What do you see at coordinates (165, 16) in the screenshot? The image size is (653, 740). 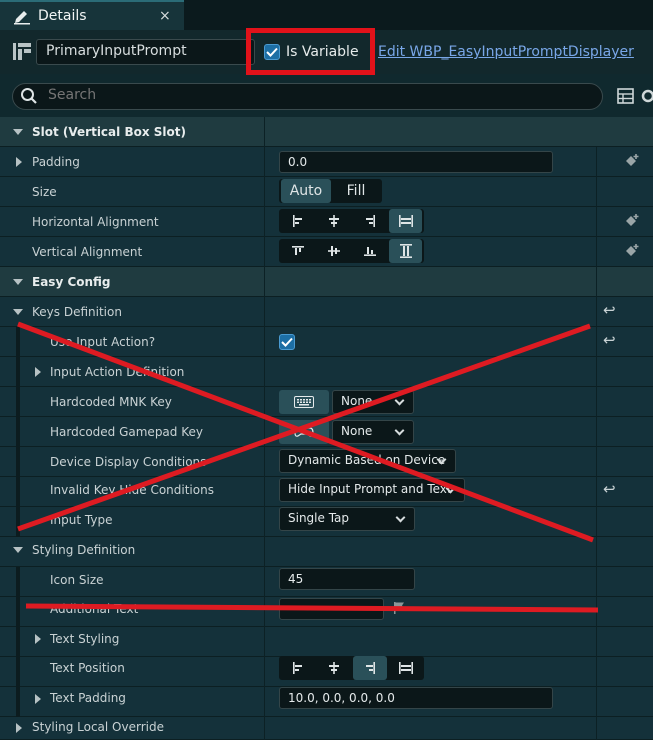 I see `close-icon: ×` at bounding box center [165, 16].